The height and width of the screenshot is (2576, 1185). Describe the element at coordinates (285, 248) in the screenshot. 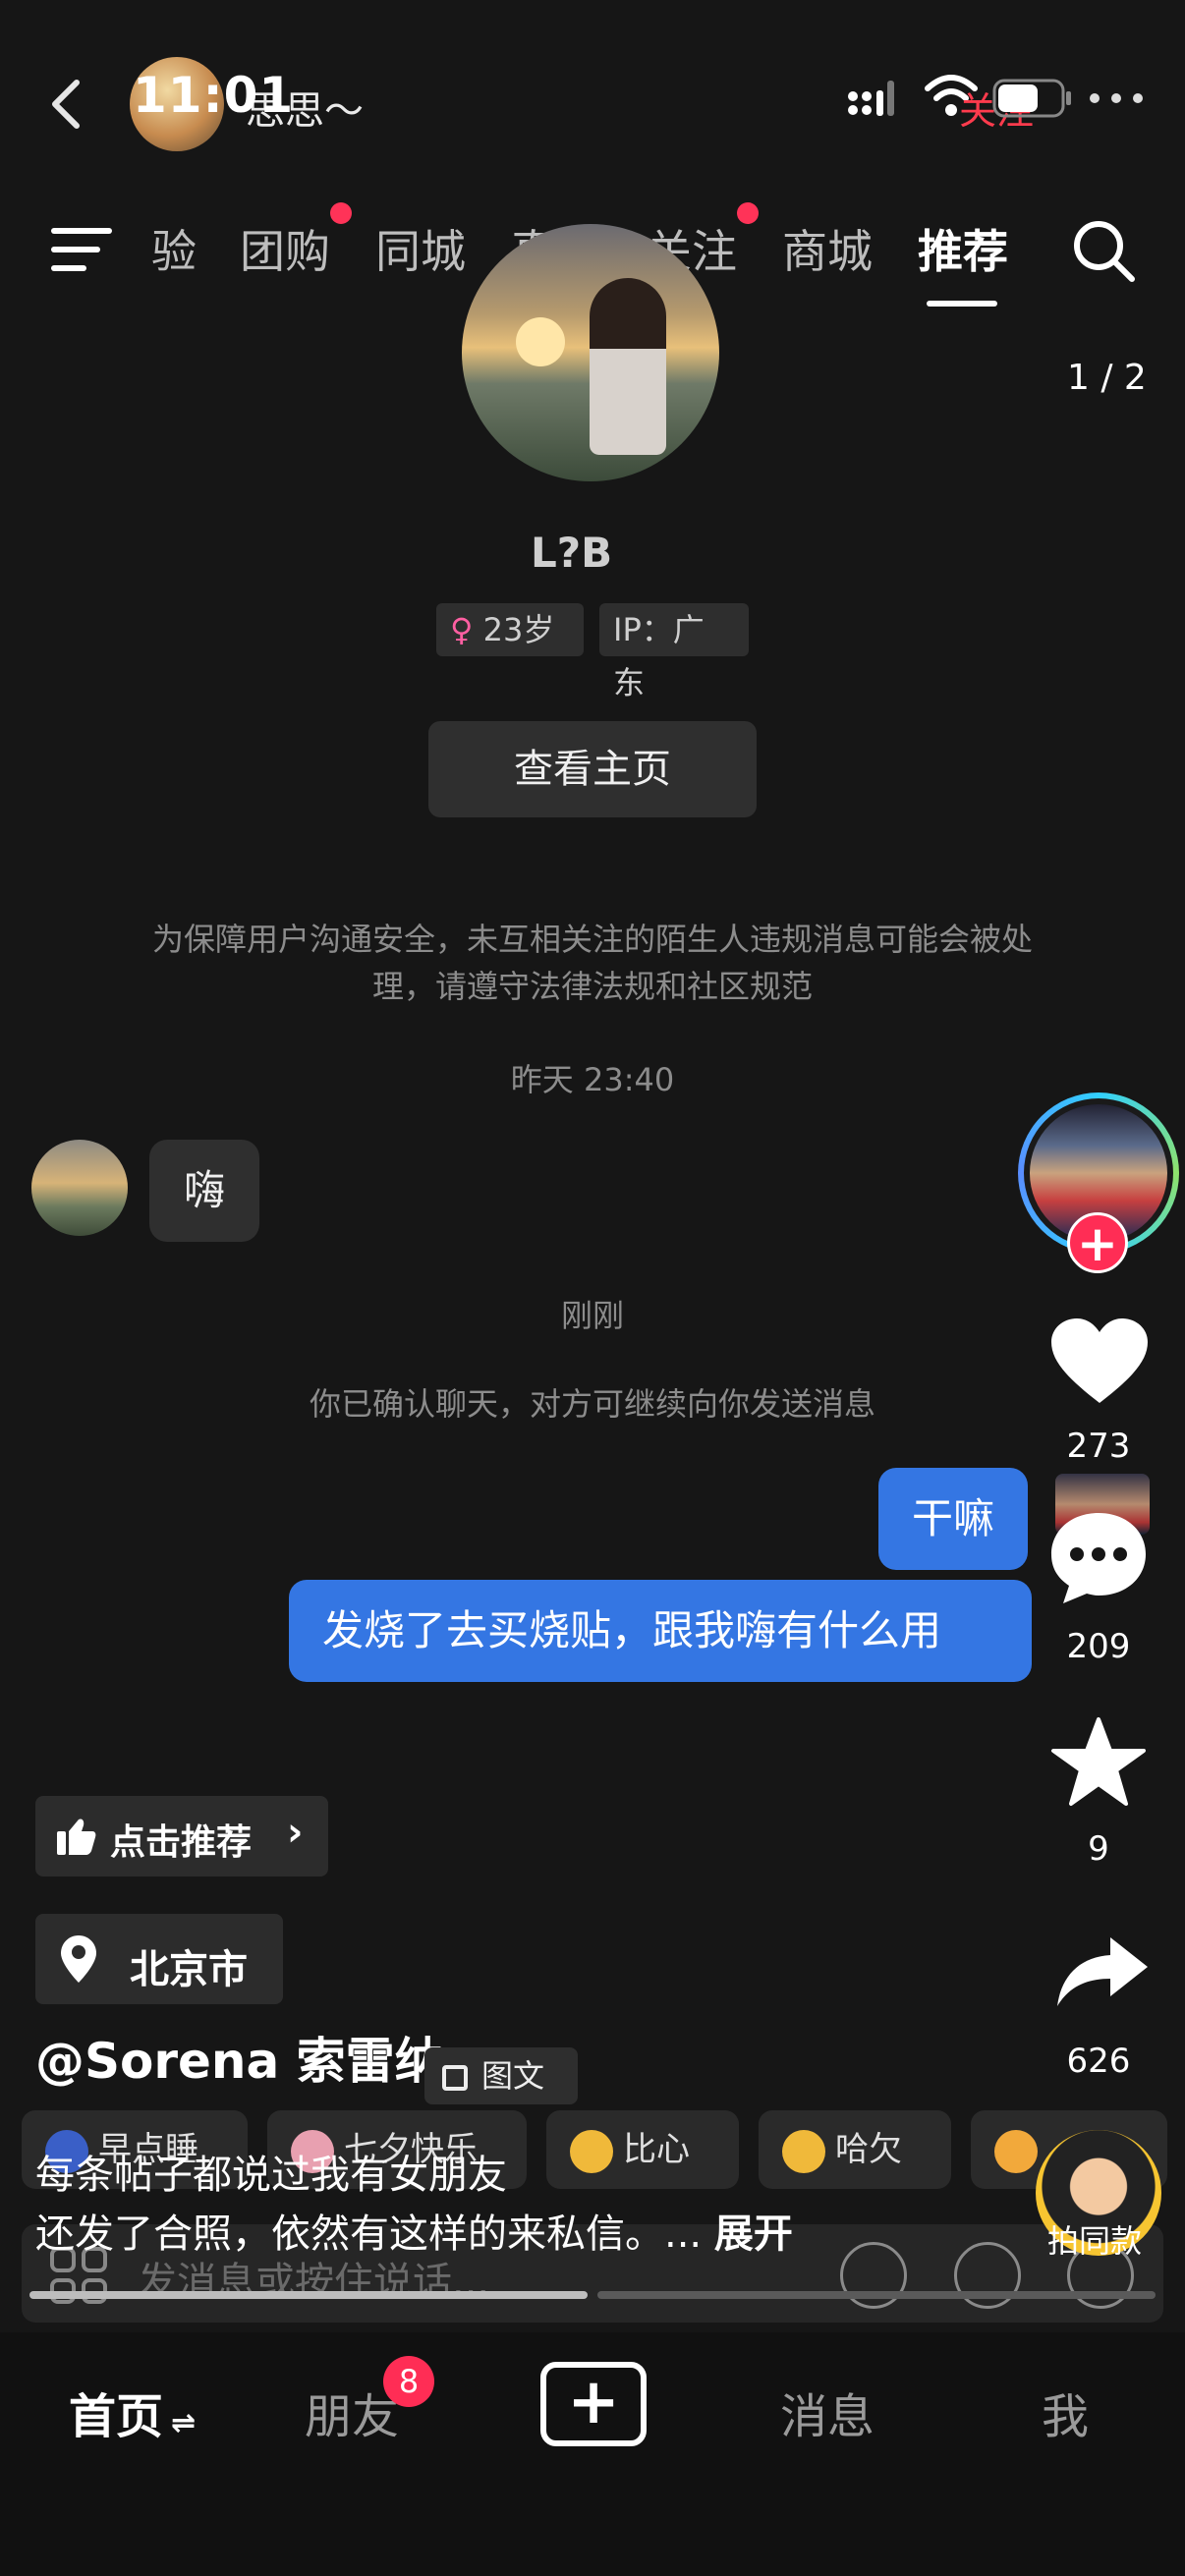

I see `tab-group-buy: 团购` at that location.